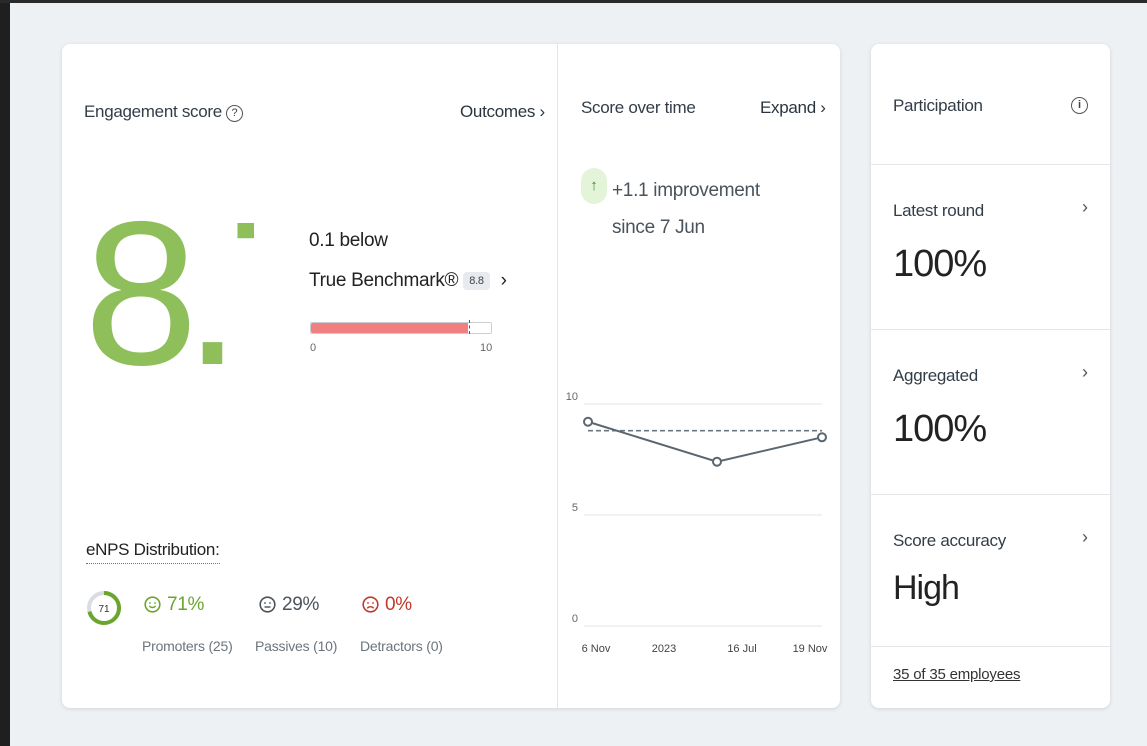 This screenshot has width=1147, height=746. What do you see at coordinates (990, 571) in the screenshot?
I see `score-accuracy-row: Score accuracy High ›` at bounding box center [990, 571].